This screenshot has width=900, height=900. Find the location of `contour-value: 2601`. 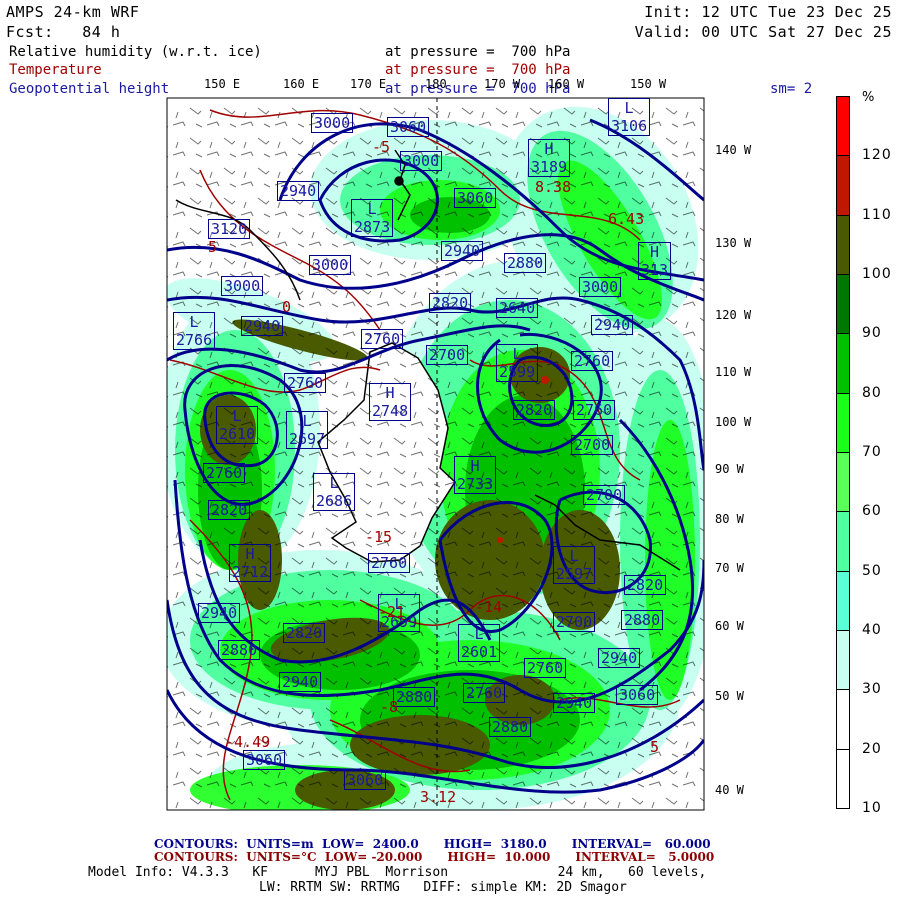

contour-value: 2601 is located at coordinates (479, 652).